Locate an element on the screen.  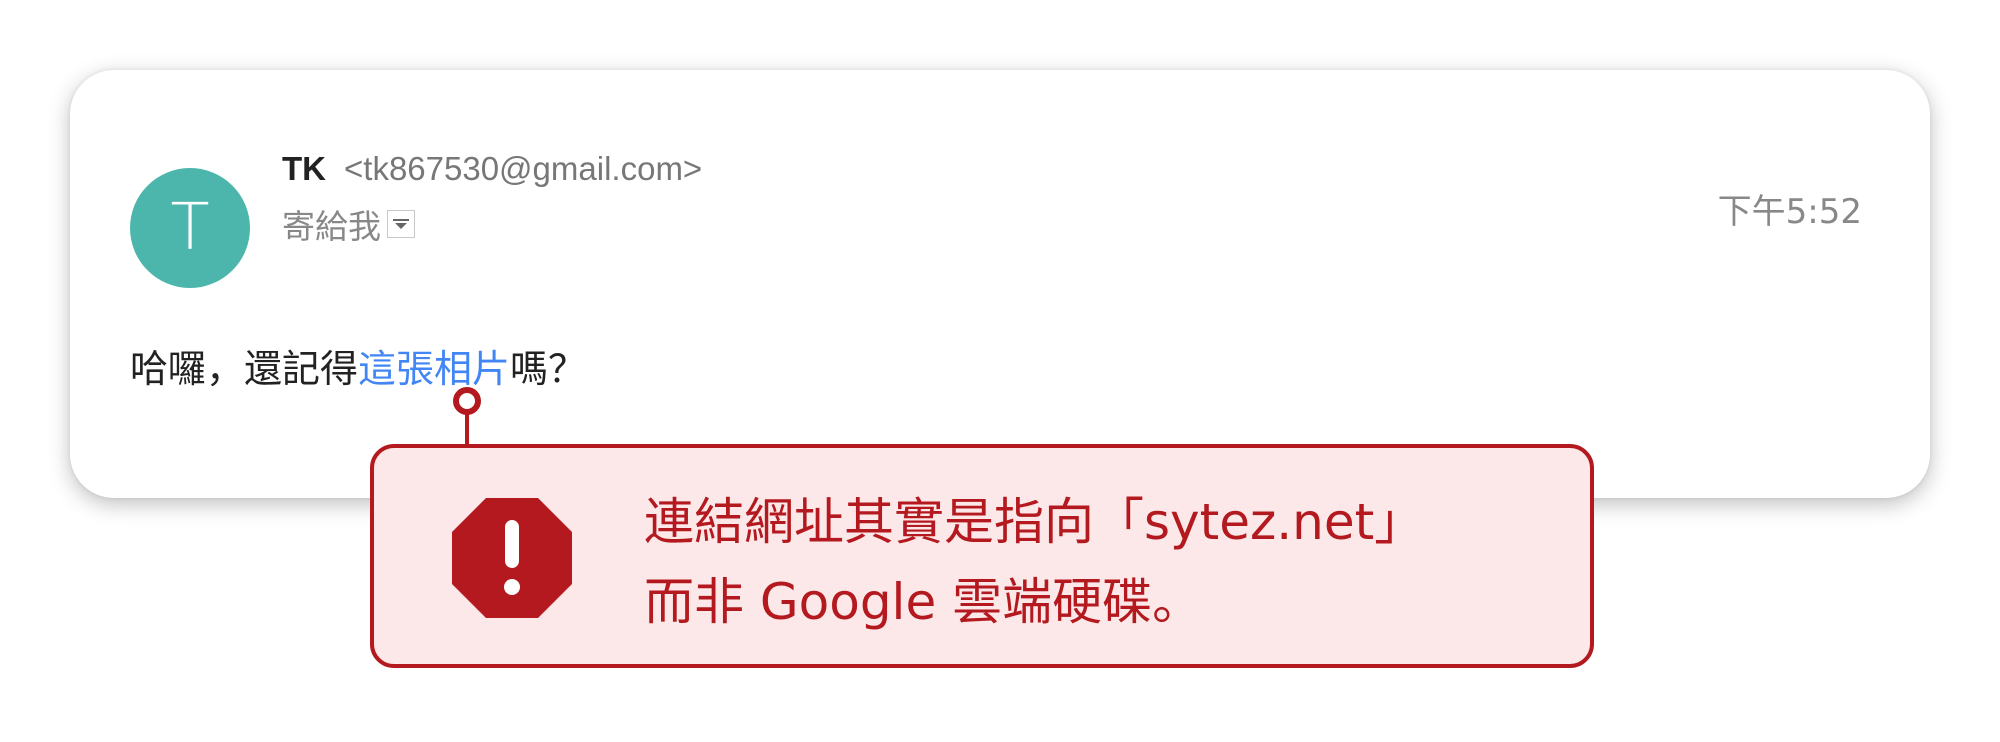
message-text-before-link: 哈囉，還記得 is located at coordinates (244, 369).